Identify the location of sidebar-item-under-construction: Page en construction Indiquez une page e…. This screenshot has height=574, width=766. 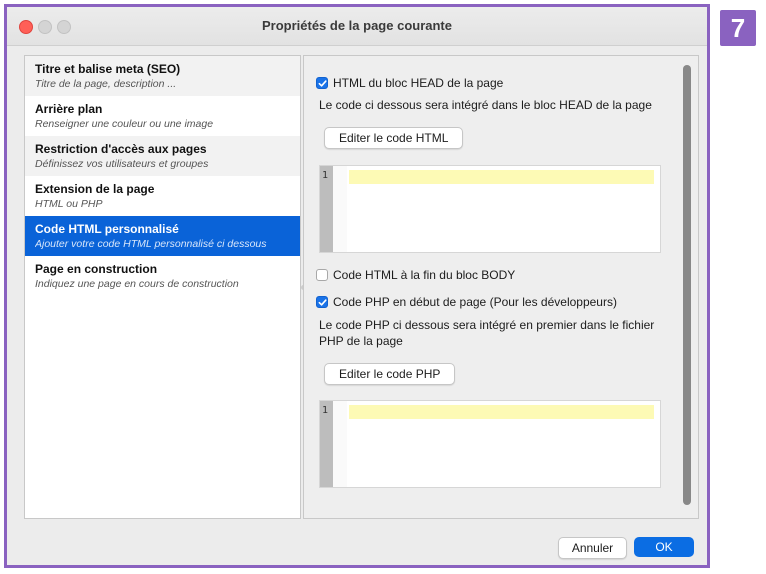
(162, 276).